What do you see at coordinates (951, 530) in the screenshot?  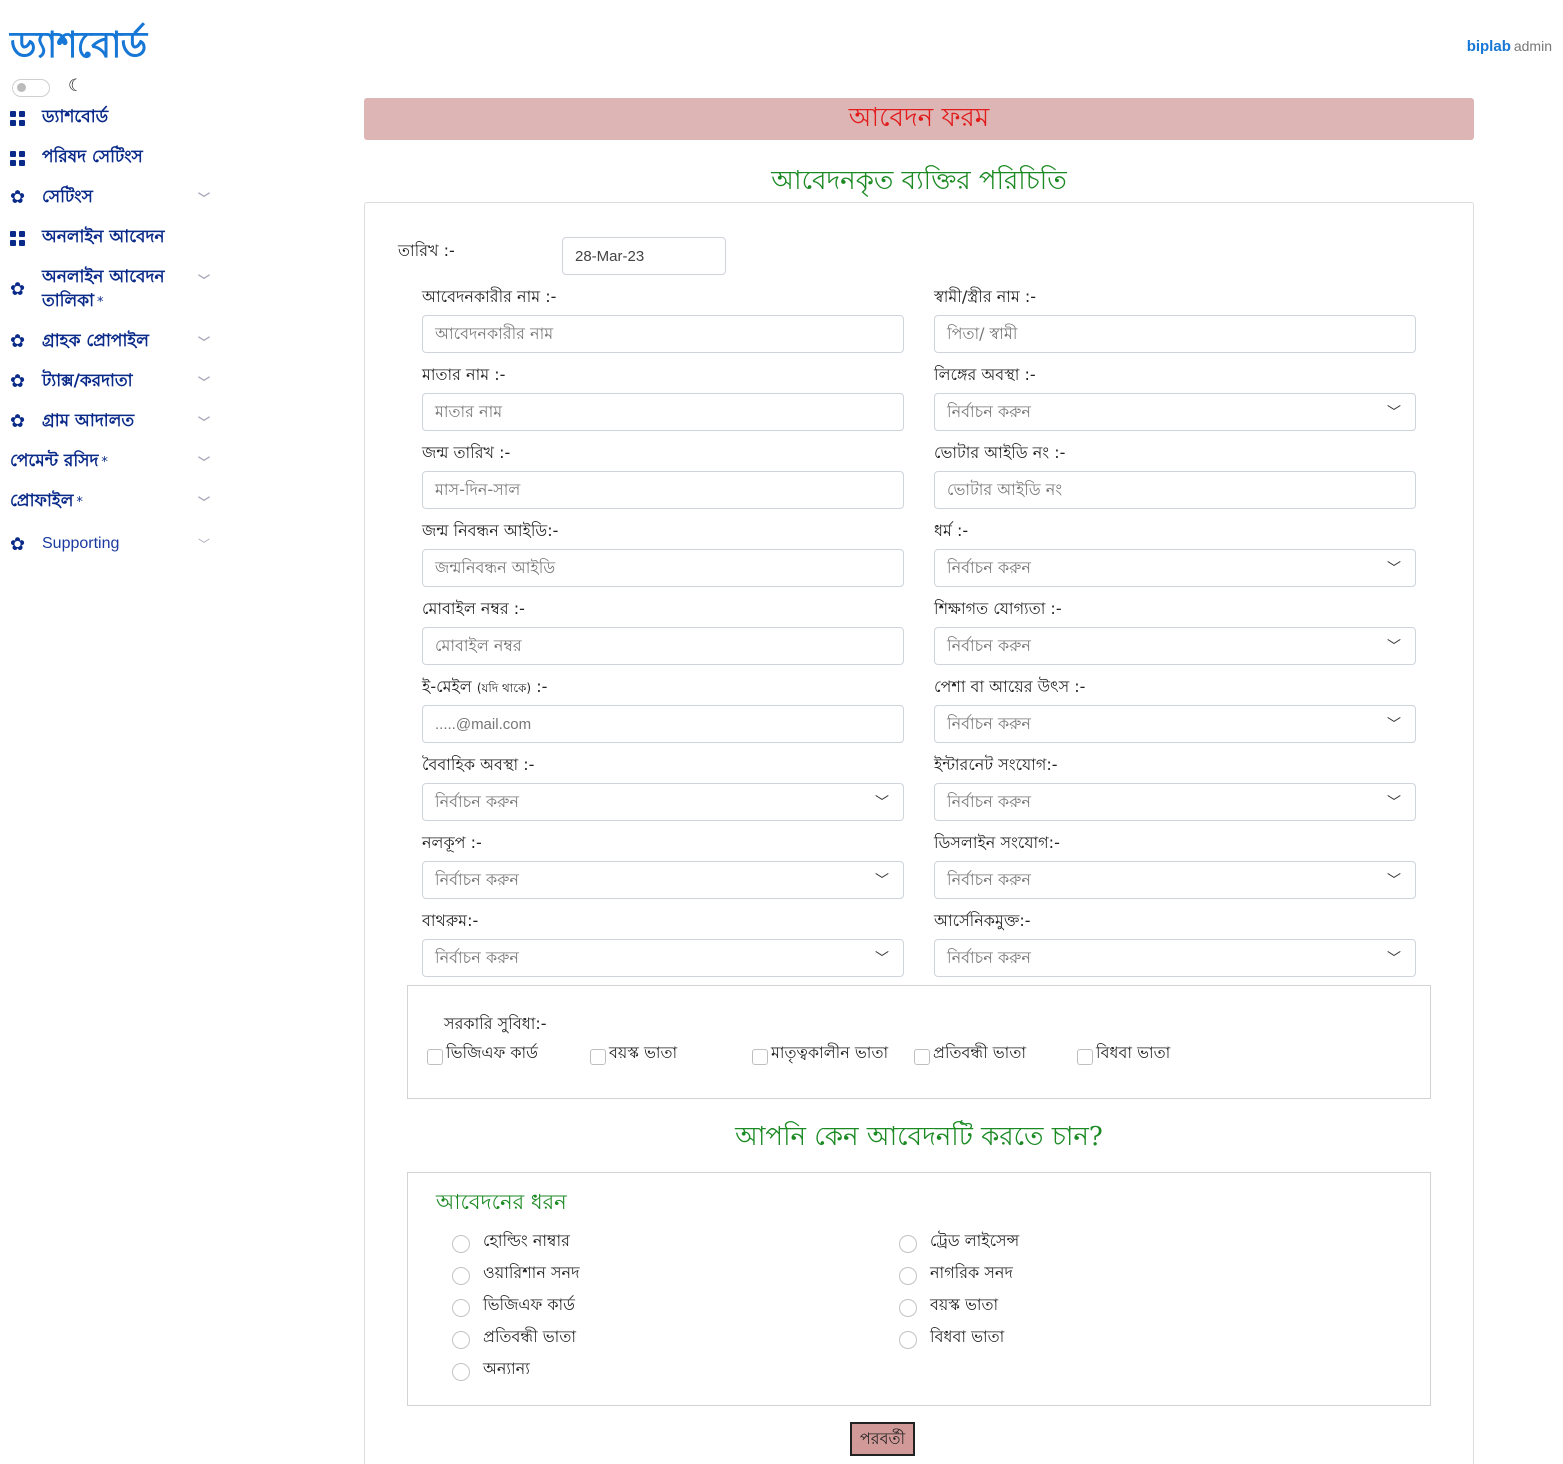 I see `religion-label: ধর্ম :-` at bounding box center [951, 530].